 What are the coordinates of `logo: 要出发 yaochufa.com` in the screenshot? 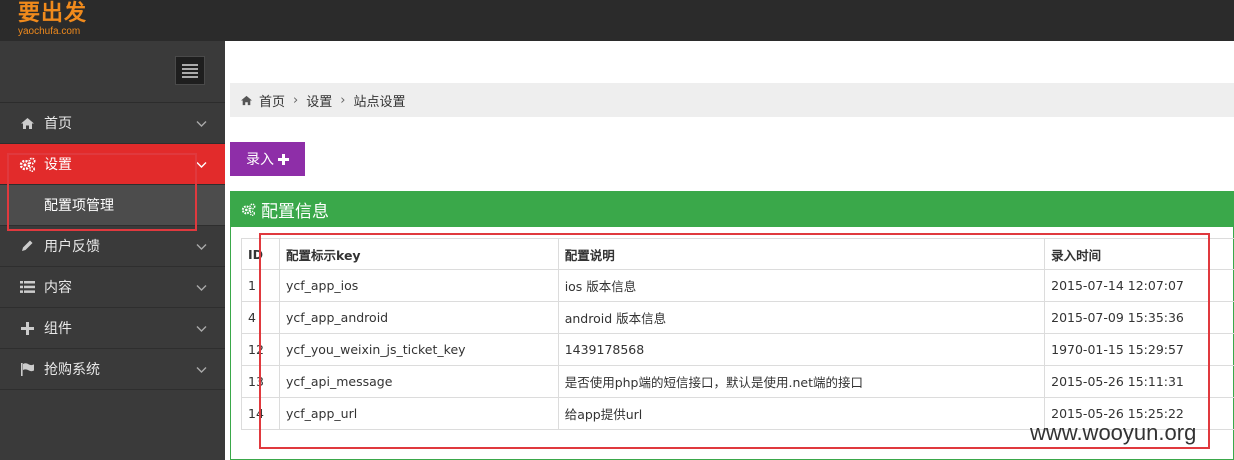 It's located at (52, 19).